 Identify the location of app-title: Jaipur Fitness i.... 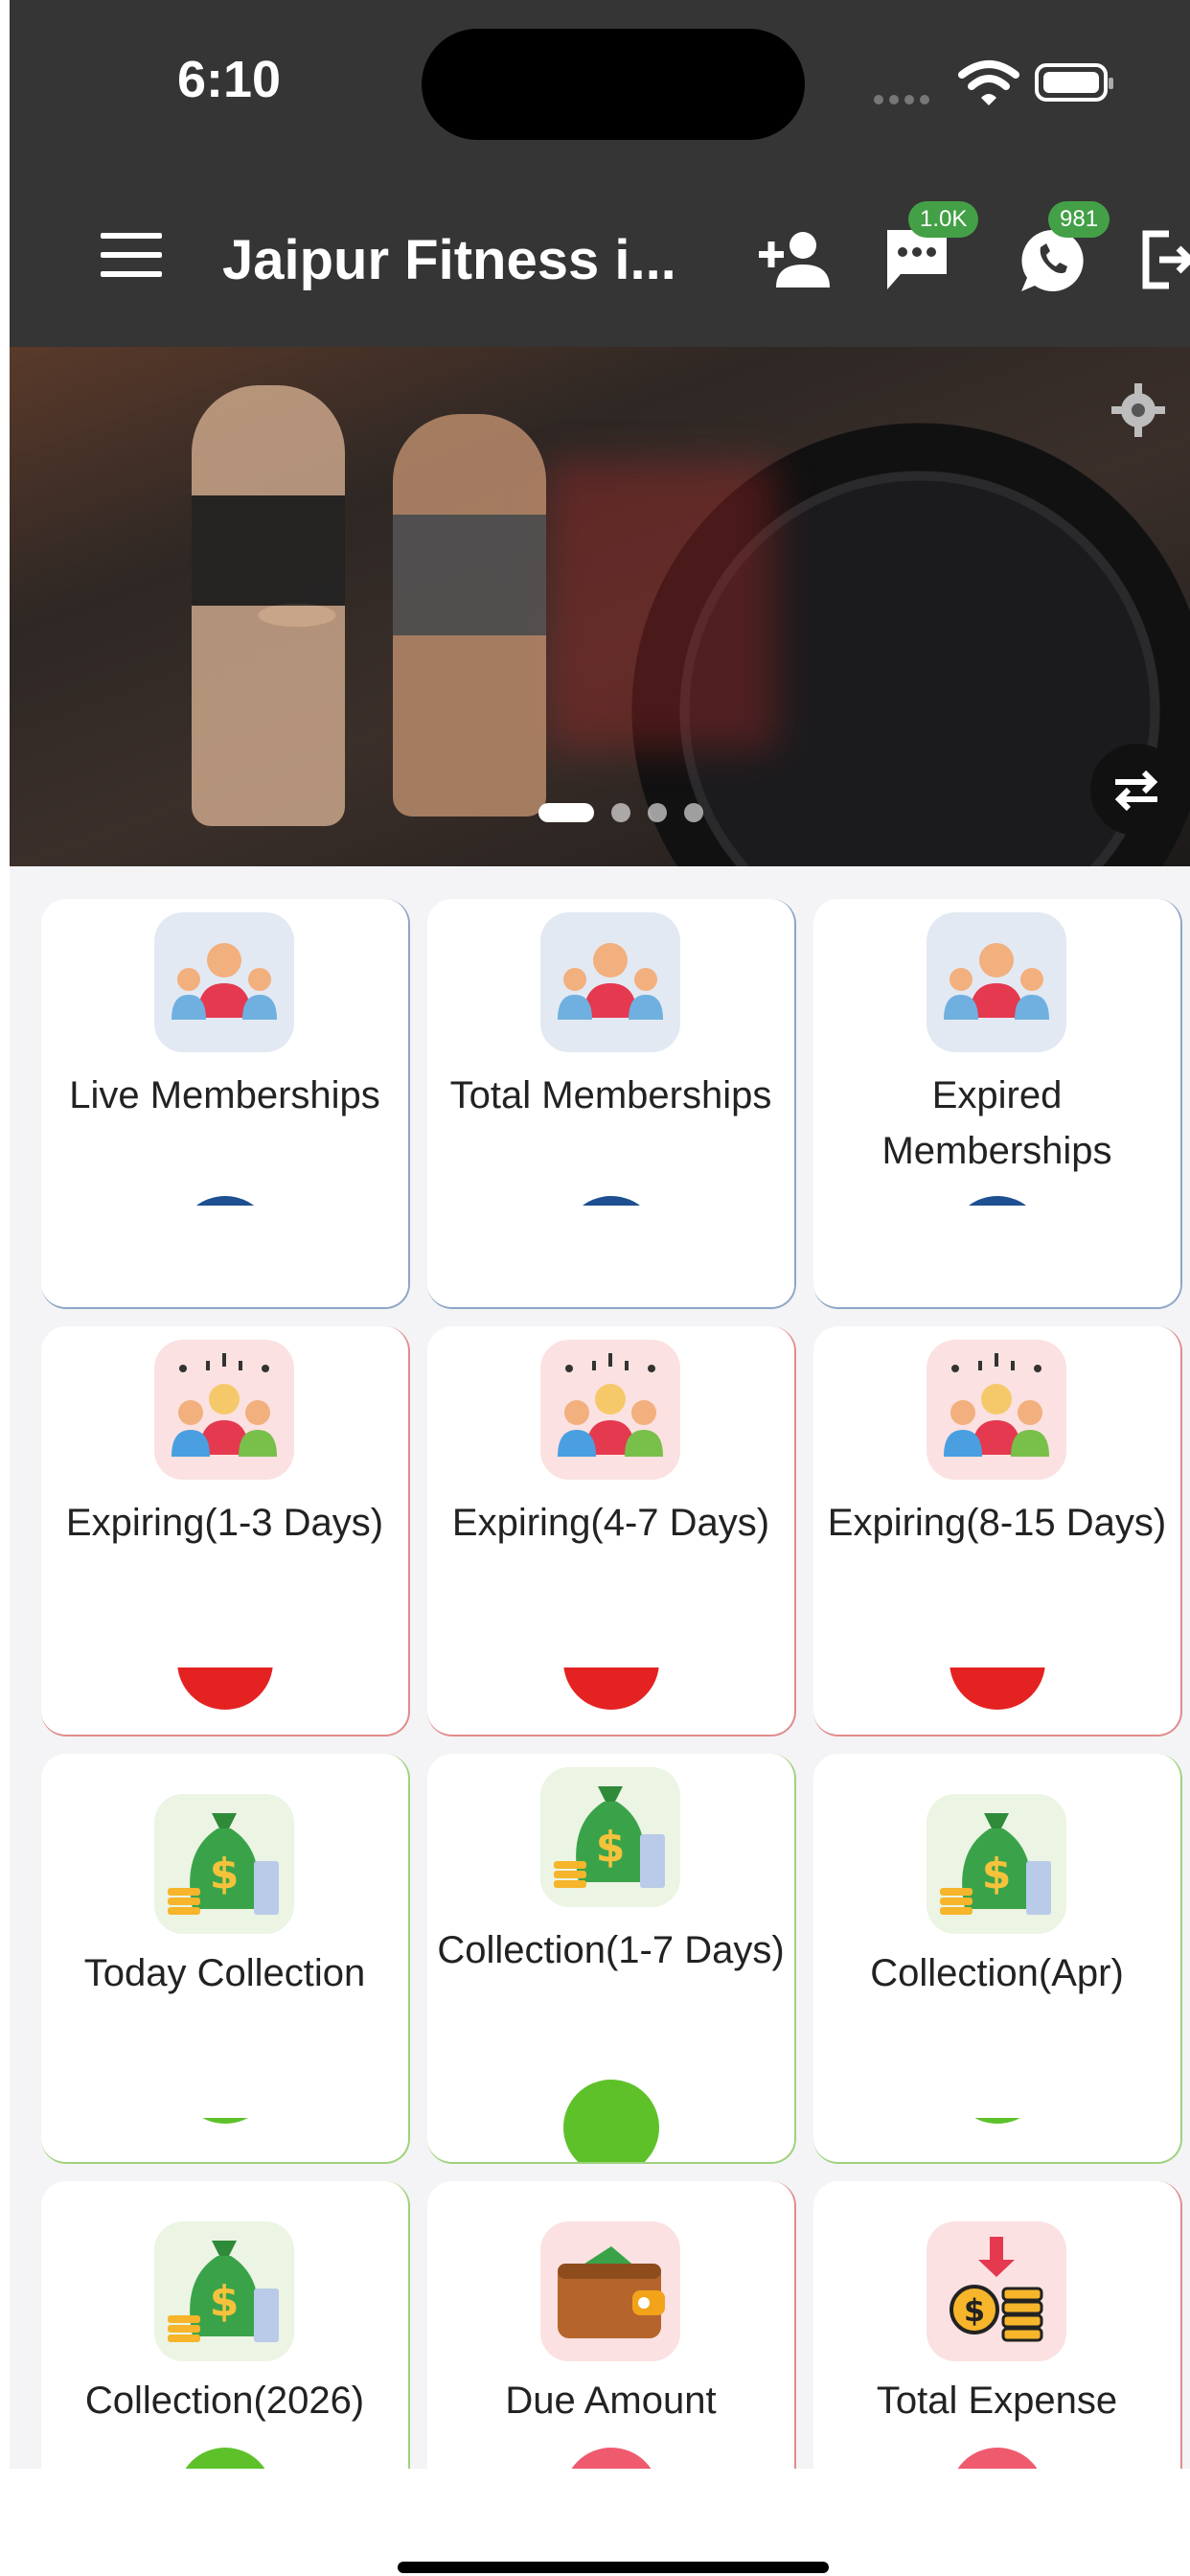
(449, 260).